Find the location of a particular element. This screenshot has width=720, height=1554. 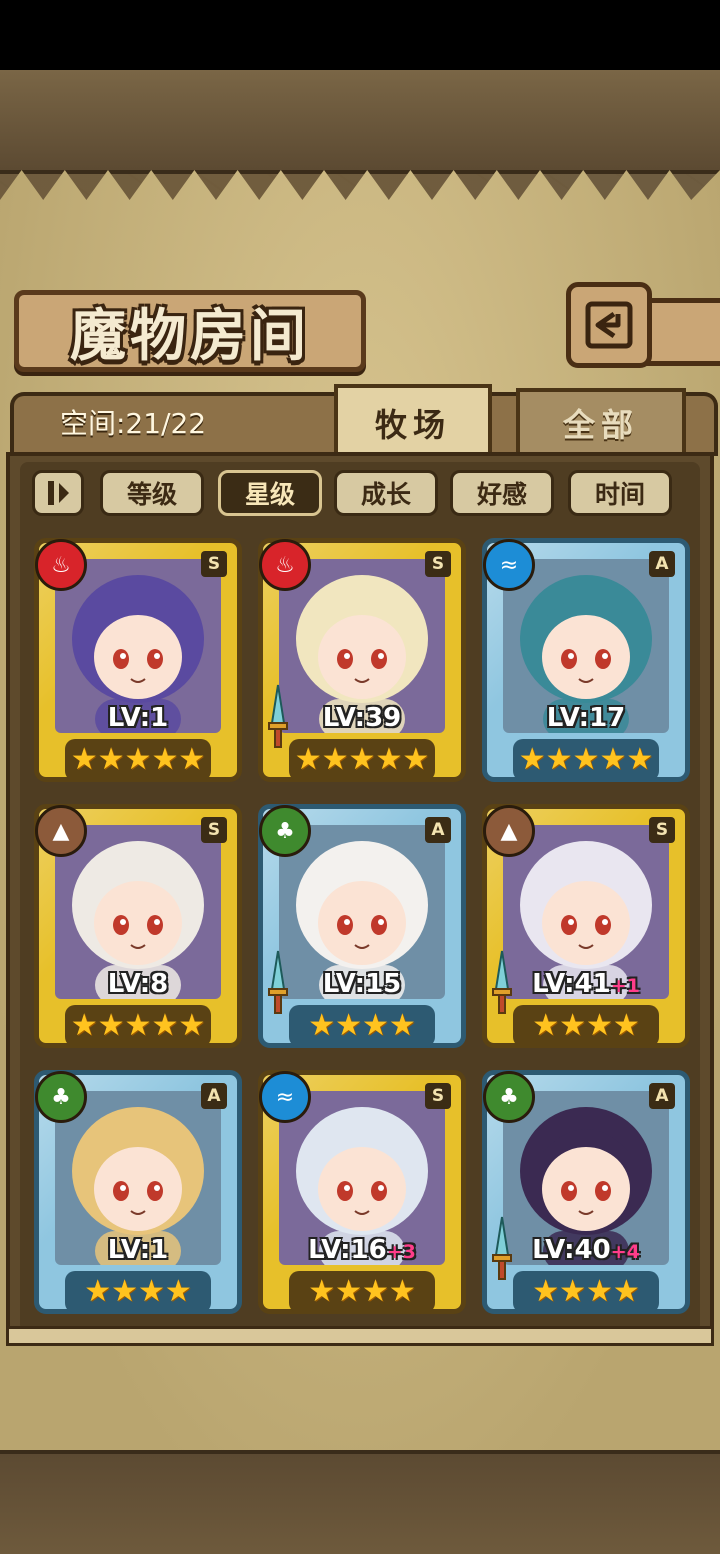

level-bonus: +3 is located at coordinates (401, 1252).